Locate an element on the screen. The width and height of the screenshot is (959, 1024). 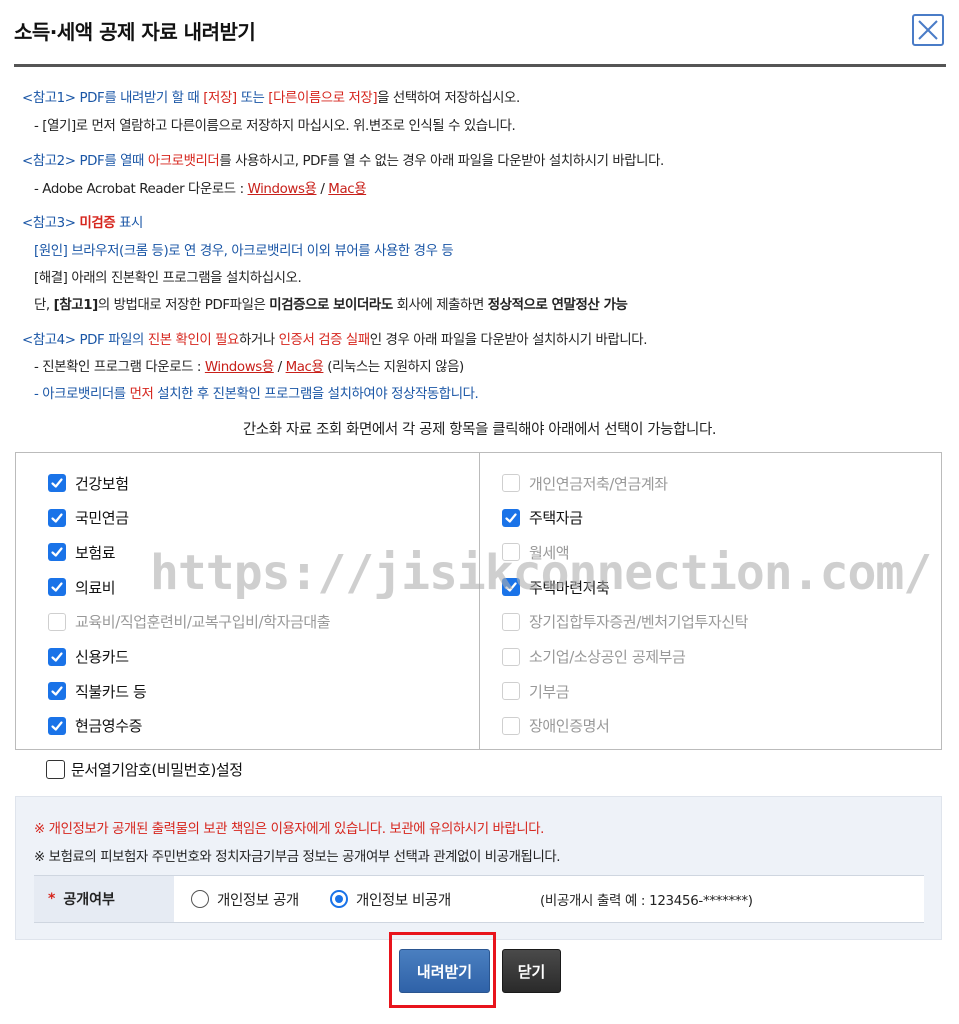
radio-private-dot is located at coordinates (339, 899).